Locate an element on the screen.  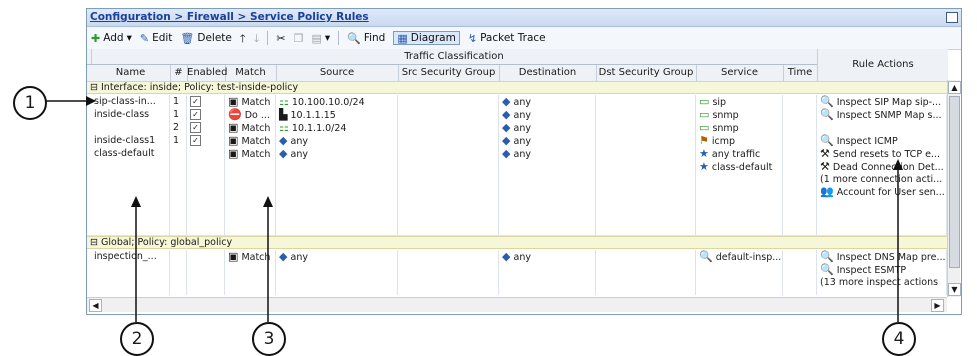
callout-4: 4 is located at coordinates (899, 339).